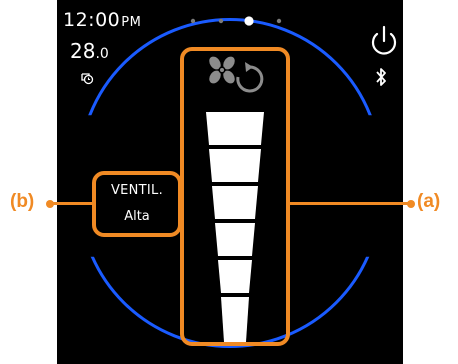 Image resolution: width=458 pixels, height=364 pixels. I want to click on bluetooth-icon, so click(381, 77).